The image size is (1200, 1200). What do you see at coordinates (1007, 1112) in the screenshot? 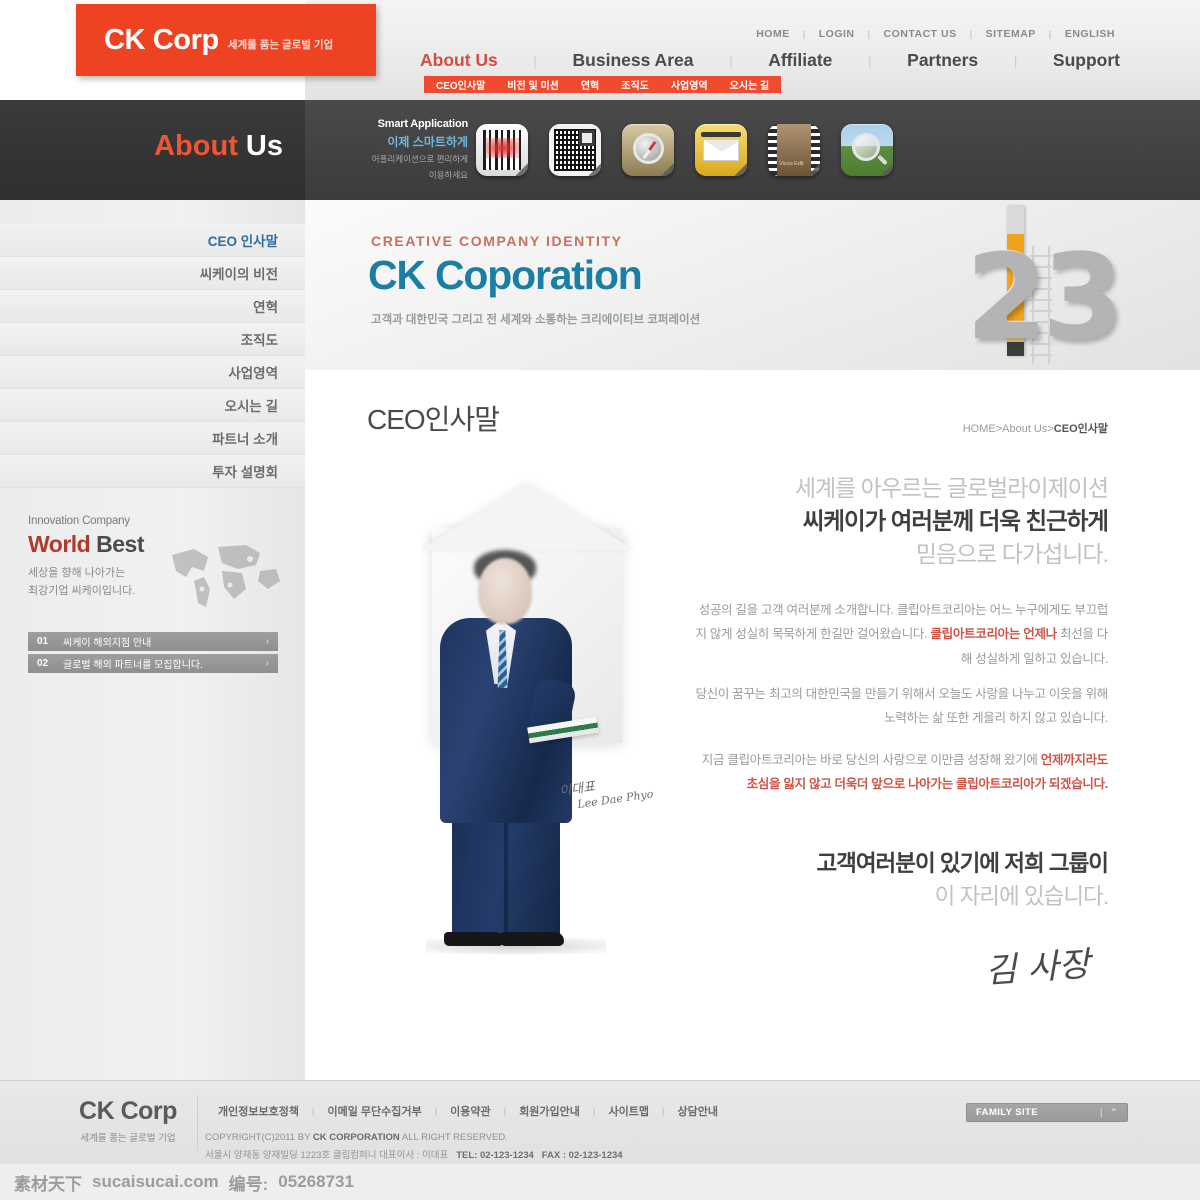
I see `family-site-label: FAMILY SITE` at bounding box center [1007, 1112].